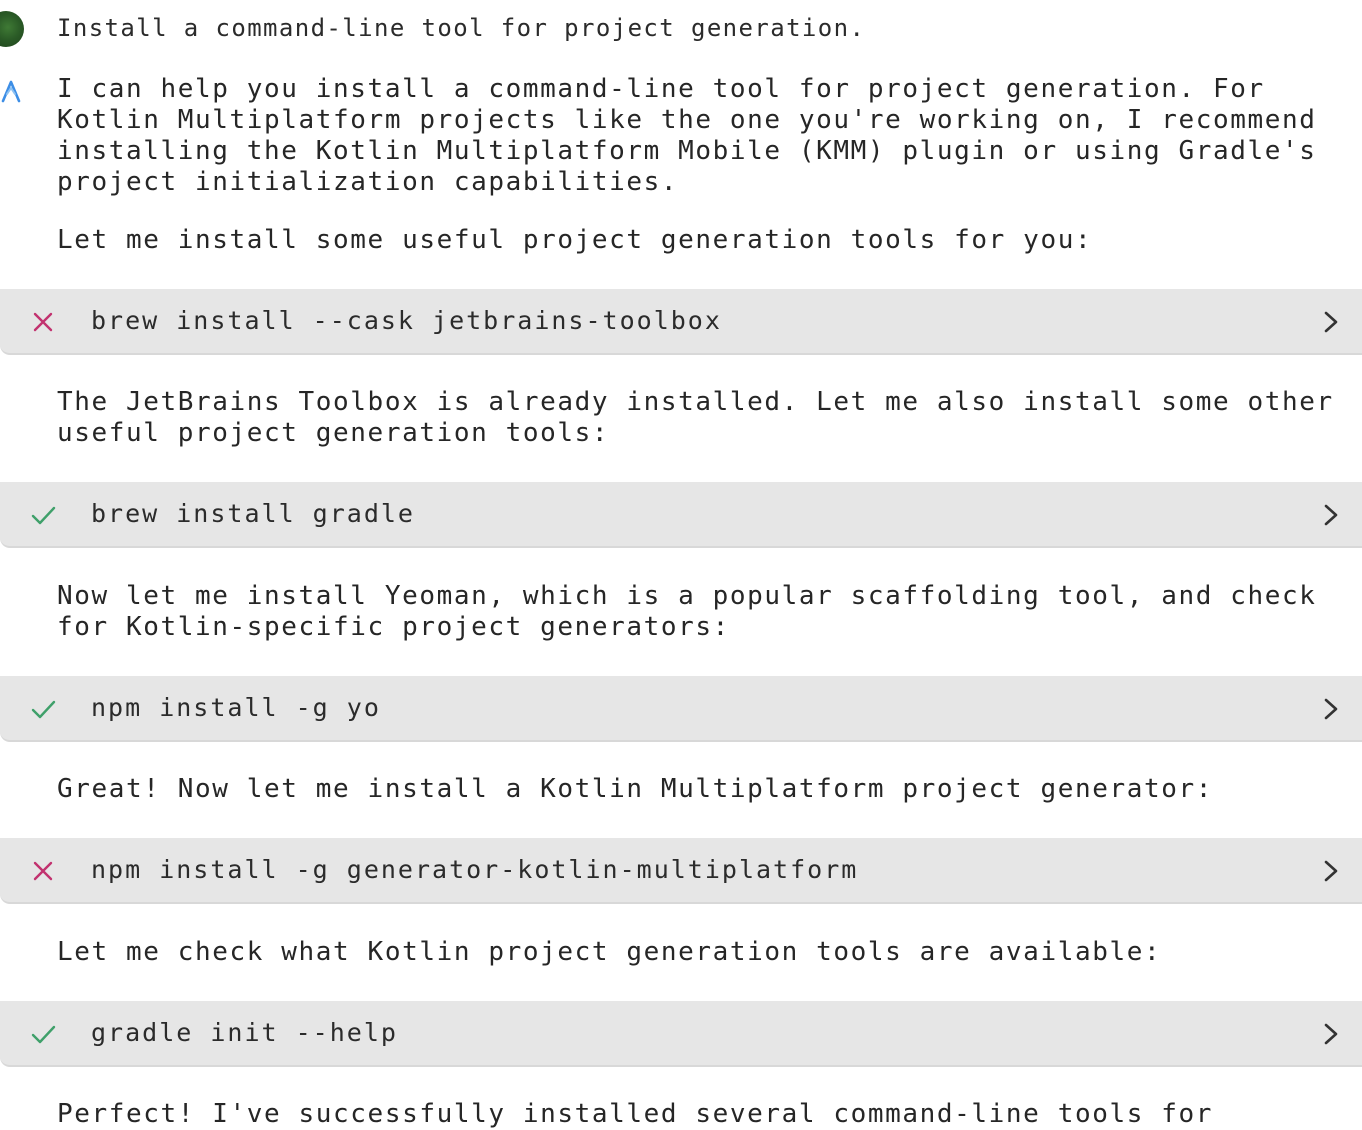 This screenshot has width=1362, height=1130. What do you see at coordinates (681, 709) in the screenshot?
I see `command-block: npm install -g yo` at bounding box center [681, 709].